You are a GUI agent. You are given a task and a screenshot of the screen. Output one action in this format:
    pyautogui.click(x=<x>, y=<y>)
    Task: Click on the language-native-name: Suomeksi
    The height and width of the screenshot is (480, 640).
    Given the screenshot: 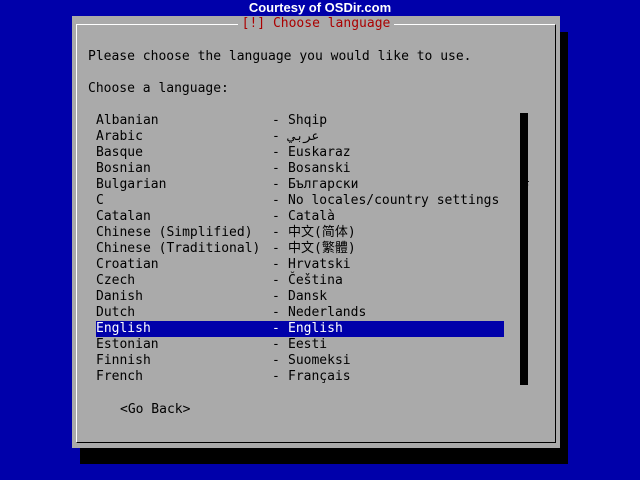 What is the action you would take?
    pyautogui.click(x=319, y=360)
    